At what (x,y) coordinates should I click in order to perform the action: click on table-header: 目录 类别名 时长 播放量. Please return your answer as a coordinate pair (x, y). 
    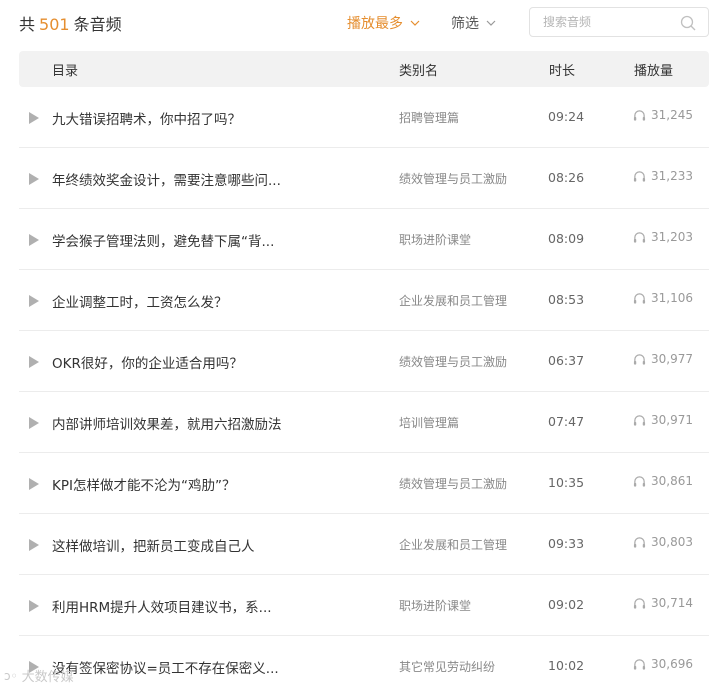
    Looking at the image, I should click on (364, 69).